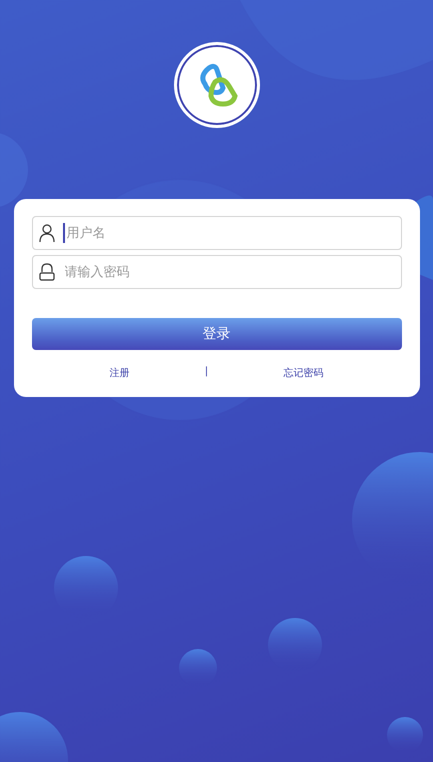 The width and height of the screenshot is (433, 762). I want to click on forgot-password-link: 忘记密码, so click(304, 373).